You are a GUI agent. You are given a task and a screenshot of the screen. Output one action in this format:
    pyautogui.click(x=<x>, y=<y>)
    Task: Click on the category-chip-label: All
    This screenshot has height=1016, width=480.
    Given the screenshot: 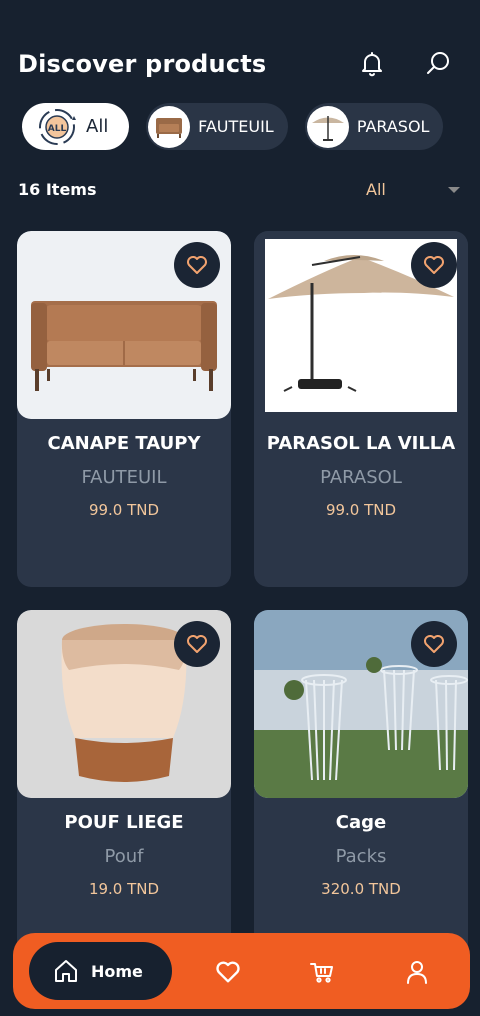 What is the action you would take?
    pyautogui.click(x=97, y=126)
    